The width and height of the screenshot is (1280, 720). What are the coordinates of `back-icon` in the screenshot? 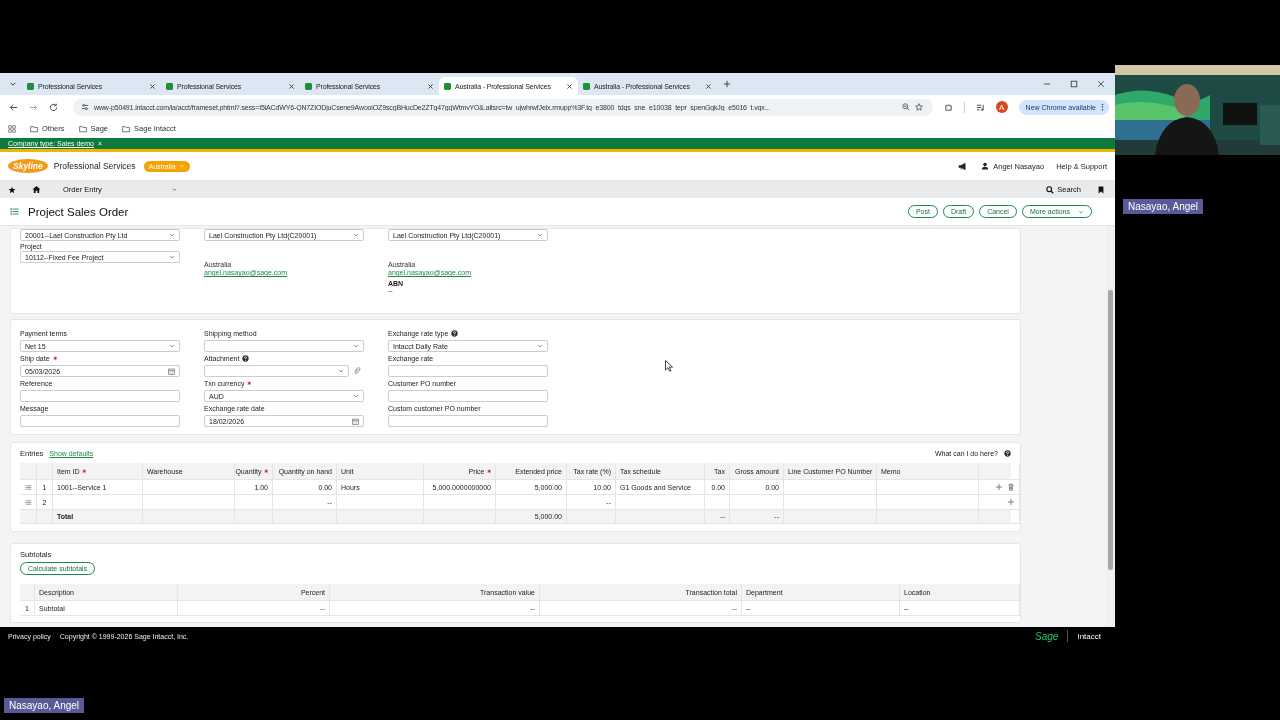 It's located at (13, 107).